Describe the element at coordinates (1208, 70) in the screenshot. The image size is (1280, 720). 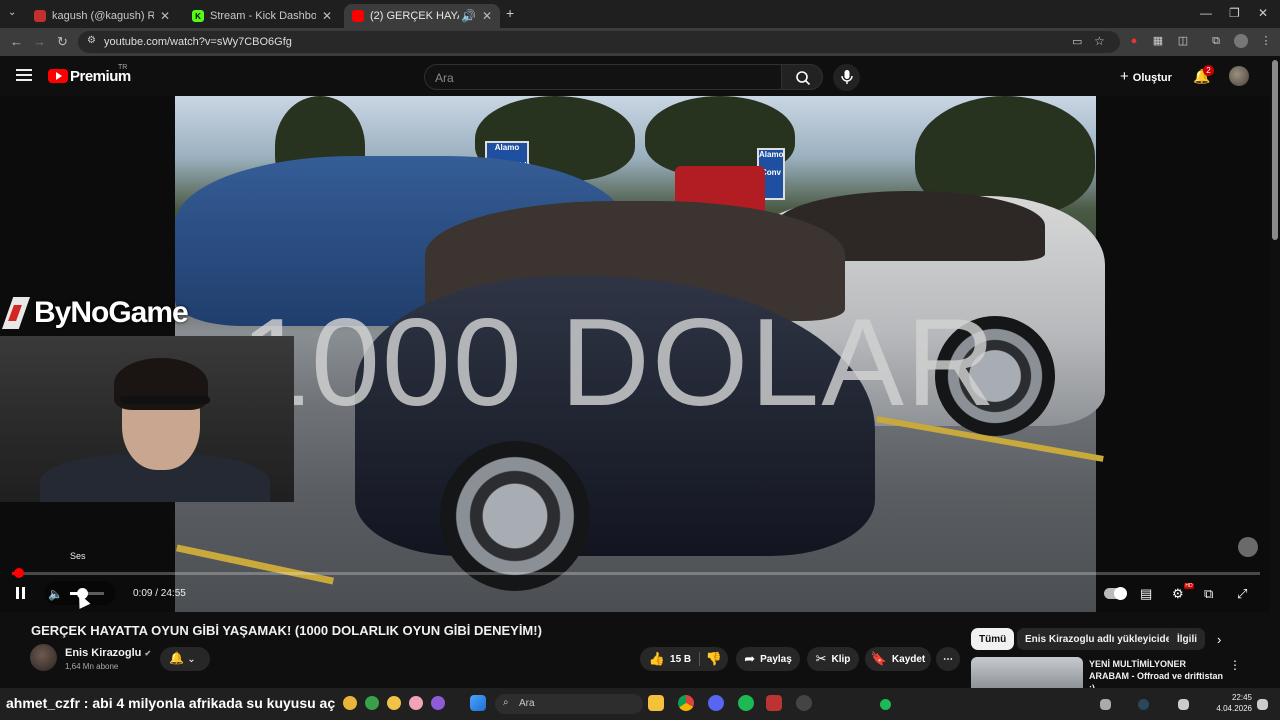
I see `notification-badge: 2` at that location.